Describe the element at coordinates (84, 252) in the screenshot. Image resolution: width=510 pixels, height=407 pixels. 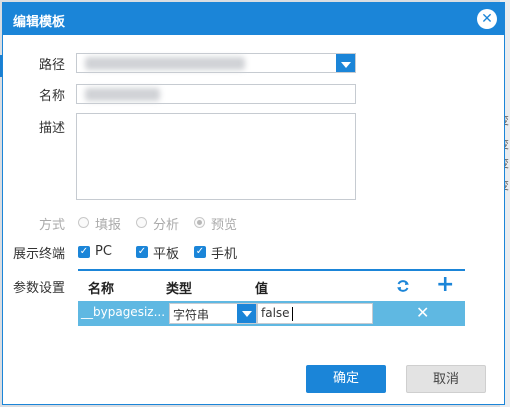
I see `checkbox-pc: ✓` at that location.